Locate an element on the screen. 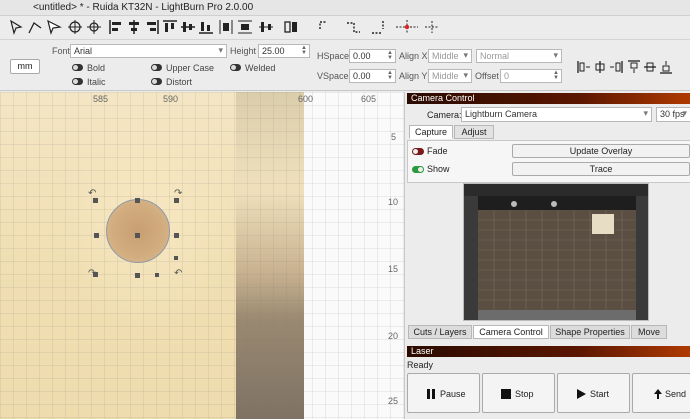 This screenshot has width=690, height=419. text-align-left-icon is located at coordinates (584, 67).